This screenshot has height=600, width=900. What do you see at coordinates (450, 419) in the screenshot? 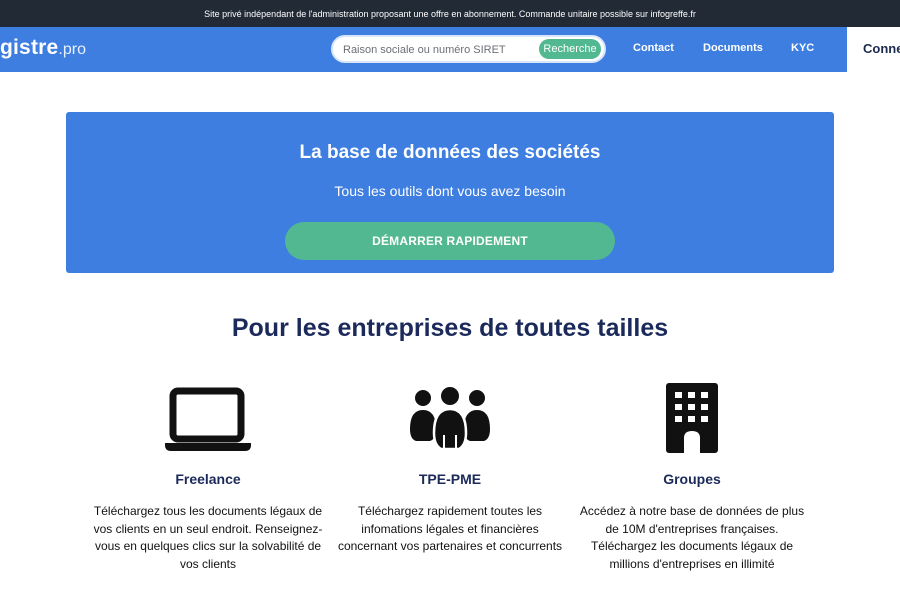
I see `group-icon` at bounding box center [450, 419].